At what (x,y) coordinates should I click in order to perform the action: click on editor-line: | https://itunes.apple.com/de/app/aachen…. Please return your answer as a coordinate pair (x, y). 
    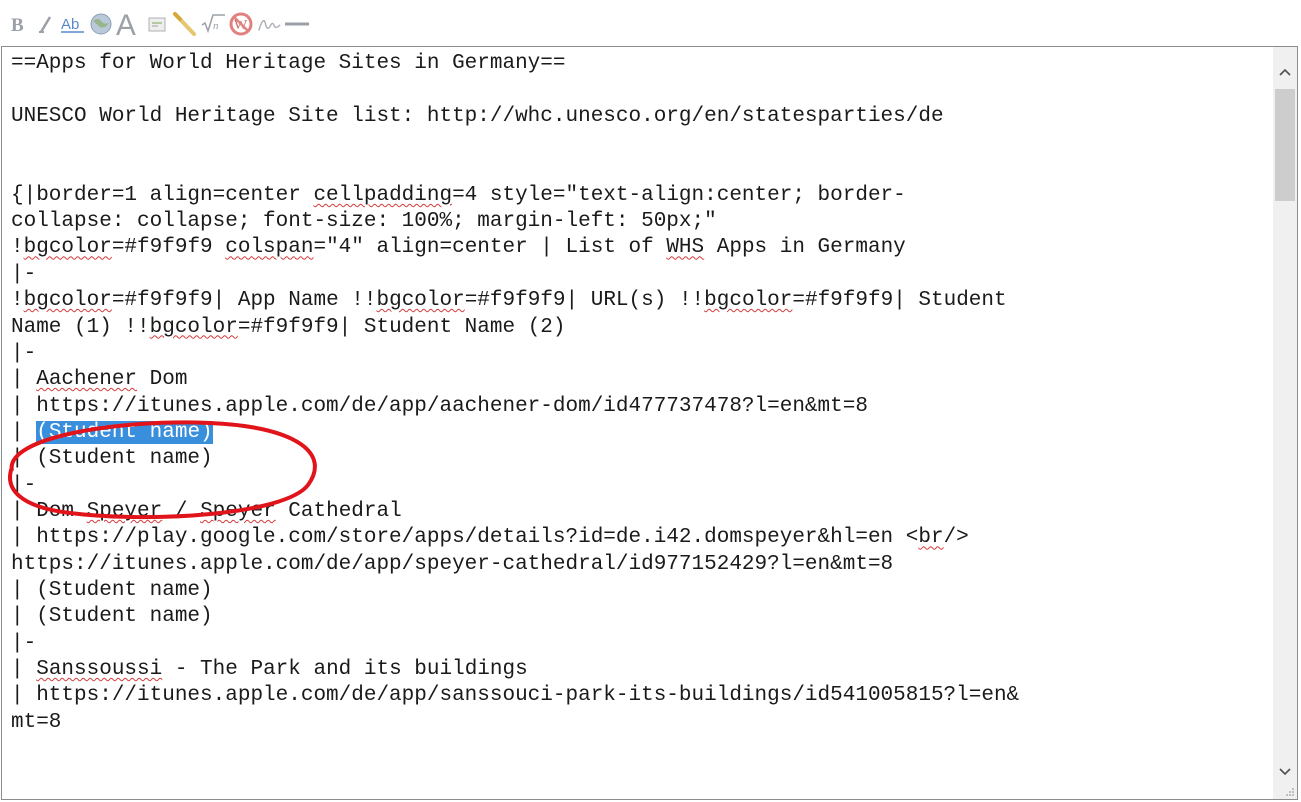
    Looking at the image, I should click on (439, 407).